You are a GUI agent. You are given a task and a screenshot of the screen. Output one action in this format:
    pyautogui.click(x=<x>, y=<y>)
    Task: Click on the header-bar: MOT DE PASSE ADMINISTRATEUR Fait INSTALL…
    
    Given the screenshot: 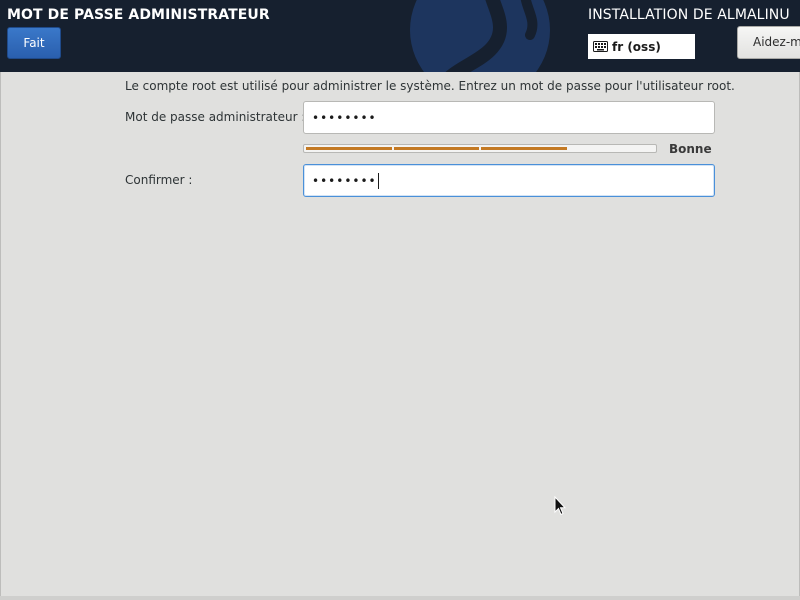 What is the action you would take?
    pyautogui.click(x=400, y=36)
    